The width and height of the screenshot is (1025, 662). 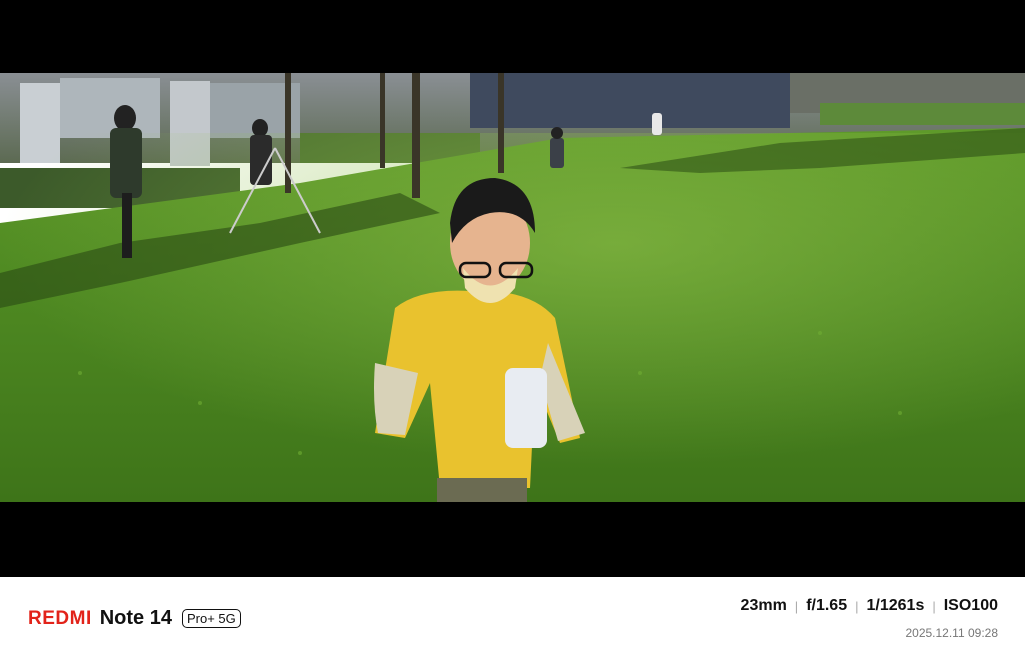 I want to click on brand-logo: REDMI, so click(x=60, y=618).